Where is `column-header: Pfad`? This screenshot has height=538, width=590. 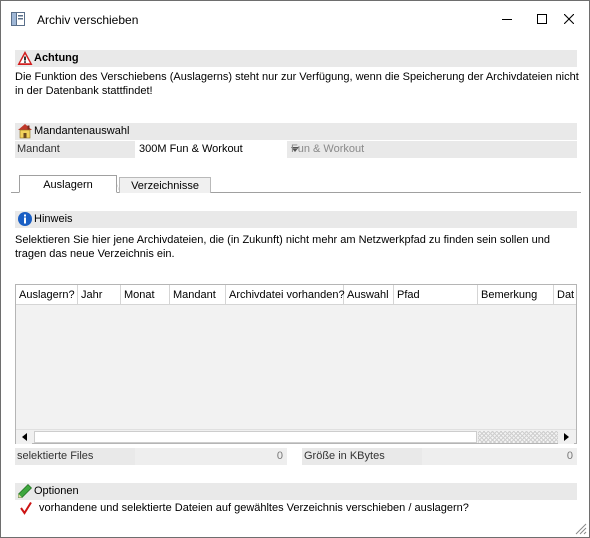 column-header: Pfad is located at coordinates (436, 294).